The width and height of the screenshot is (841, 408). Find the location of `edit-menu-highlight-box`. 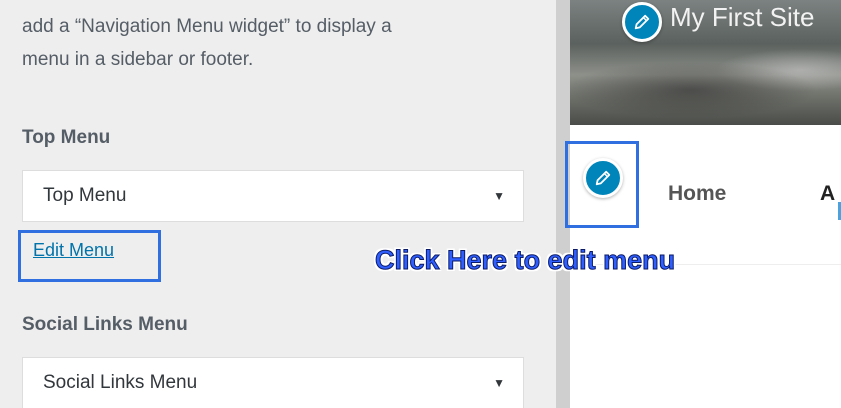

edit-menu-highlight-box is located at coordinates (89, 256).